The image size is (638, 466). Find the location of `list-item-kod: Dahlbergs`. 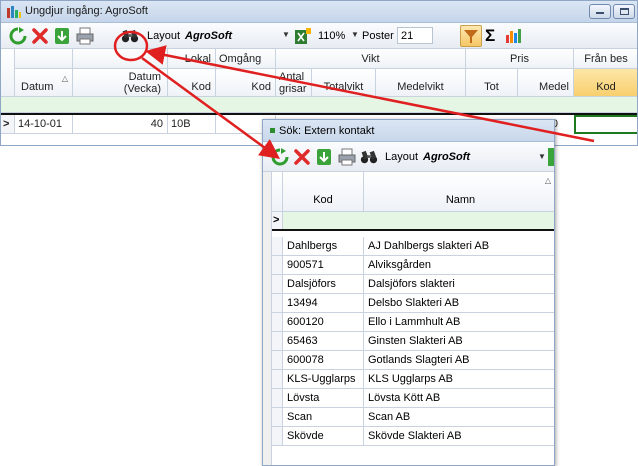

list-item-kod: Dahlbergs is located at coordinates (323, 246).